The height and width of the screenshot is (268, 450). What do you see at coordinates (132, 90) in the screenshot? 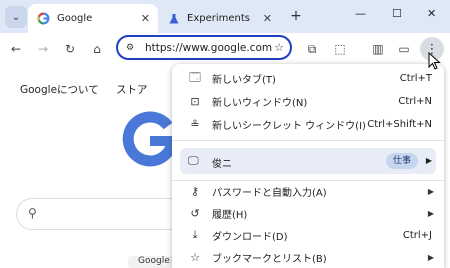
I see `store-link: ストア` at bounding box center [132, 90].